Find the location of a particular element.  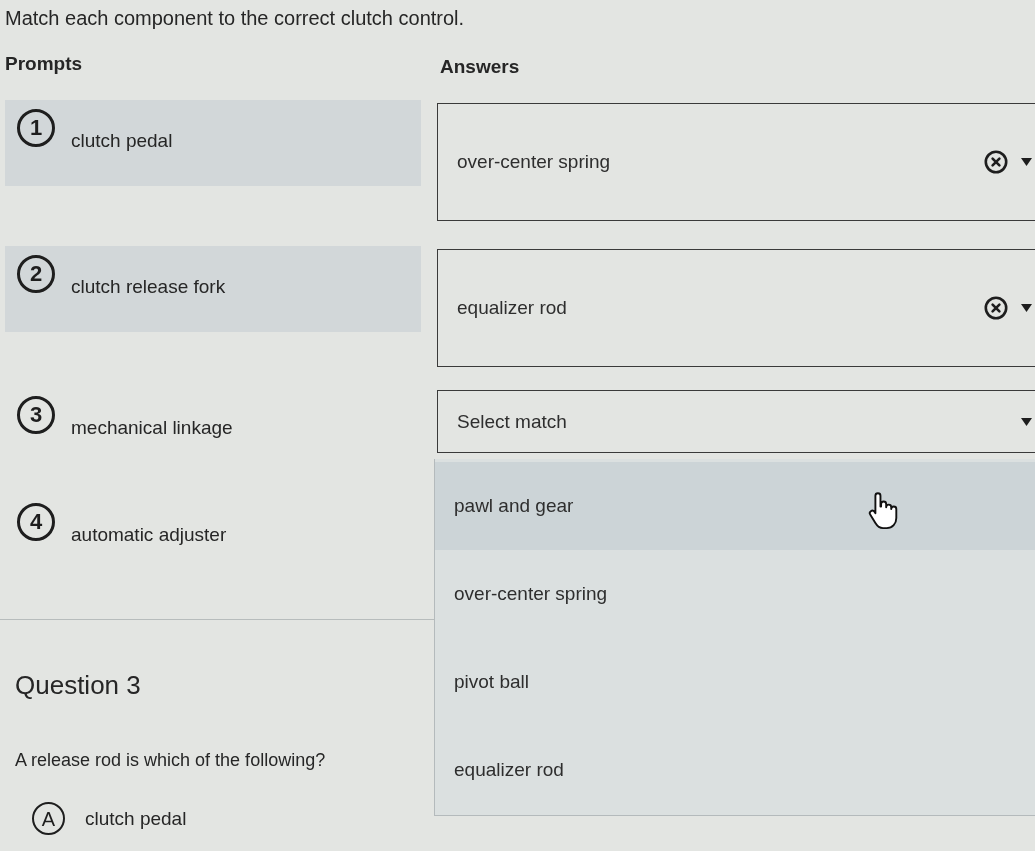

match-dropdown: equalizer rod is located at coordinates (736, 308).